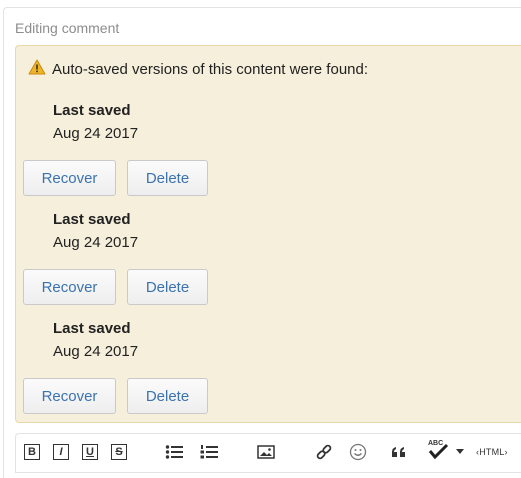  Describe the element at coordinates (61, 452) in the screenshot. I see `italic-icon: I` at that location.